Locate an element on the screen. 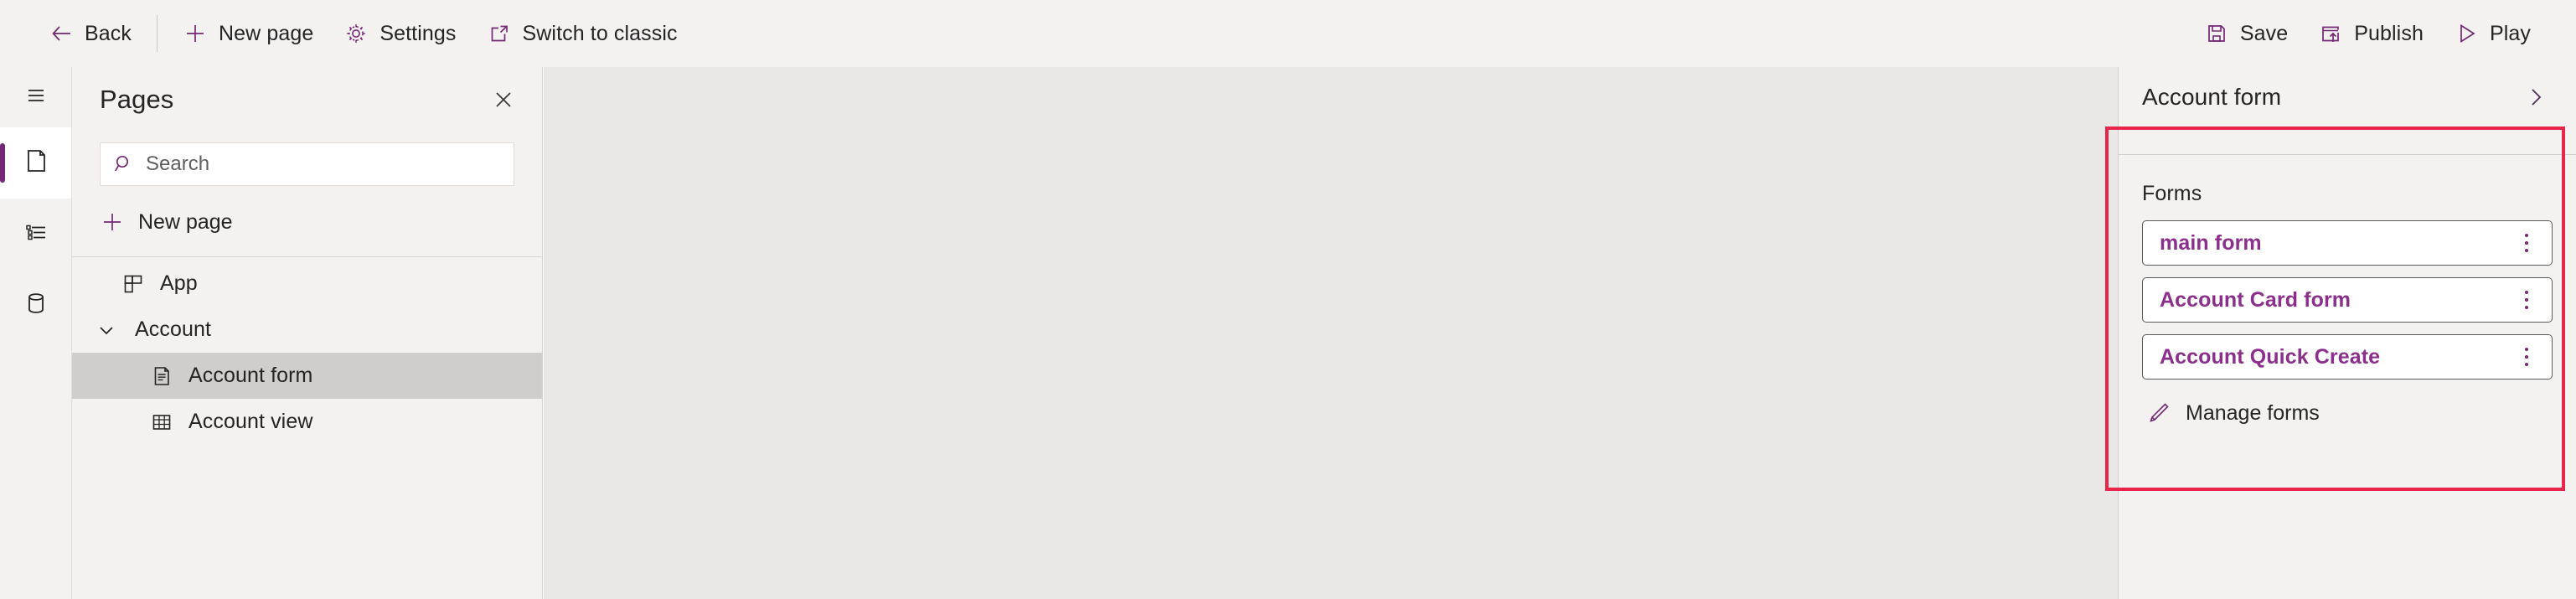  hamburger-icon is located at coordinates (36, 97).